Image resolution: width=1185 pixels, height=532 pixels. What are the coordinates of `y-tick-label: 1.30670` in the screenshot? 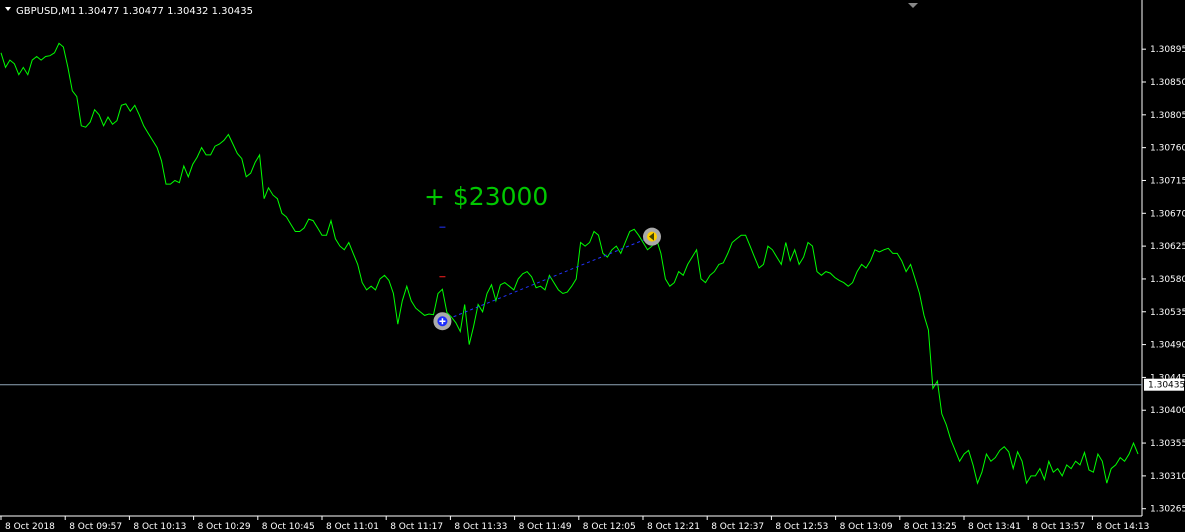 It's located at (1167, 214).